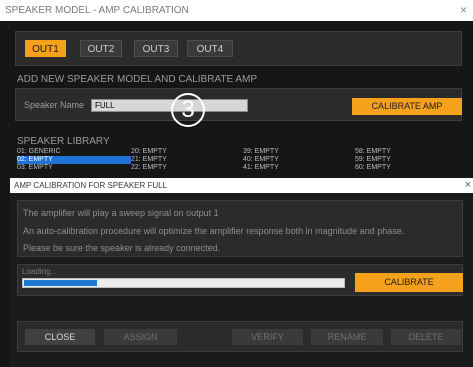 Image resolution: width=473 pixels, height=367 pixels. I want to click on main-window-title: SPEAKER MODEL - AMP CALIBRATION, so click(236, 10).